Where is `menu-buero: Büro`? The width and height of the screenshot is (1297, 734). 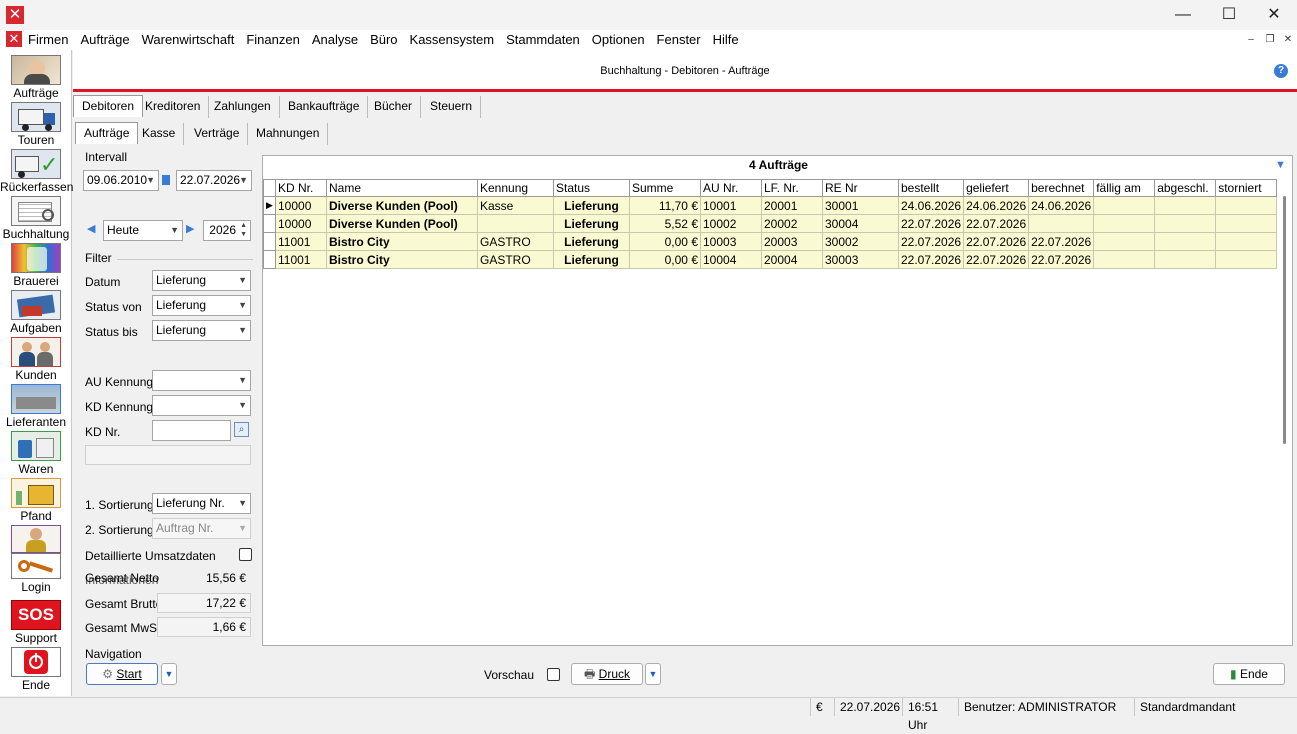
menu-buero: Büro is located at coordinates (383, 40).